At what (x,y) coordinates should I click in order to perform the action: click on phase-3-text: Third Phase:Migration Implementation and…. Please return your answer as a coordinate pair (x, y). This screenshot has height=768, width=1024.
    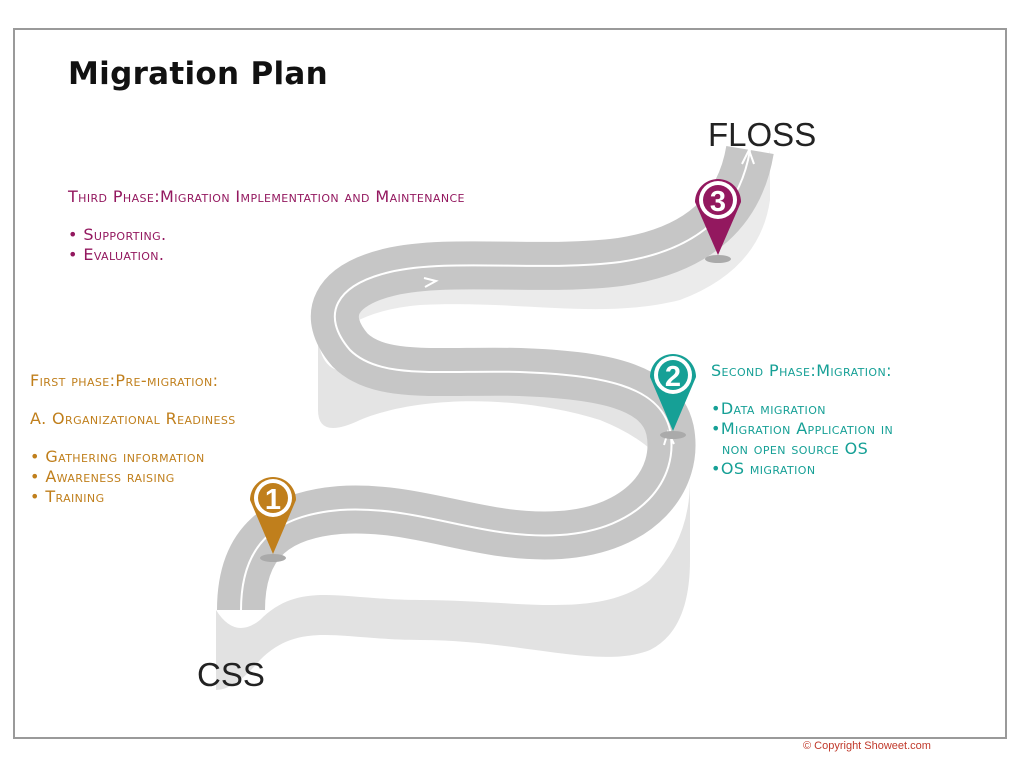
    Looking at the image, I should click on (266, 226).